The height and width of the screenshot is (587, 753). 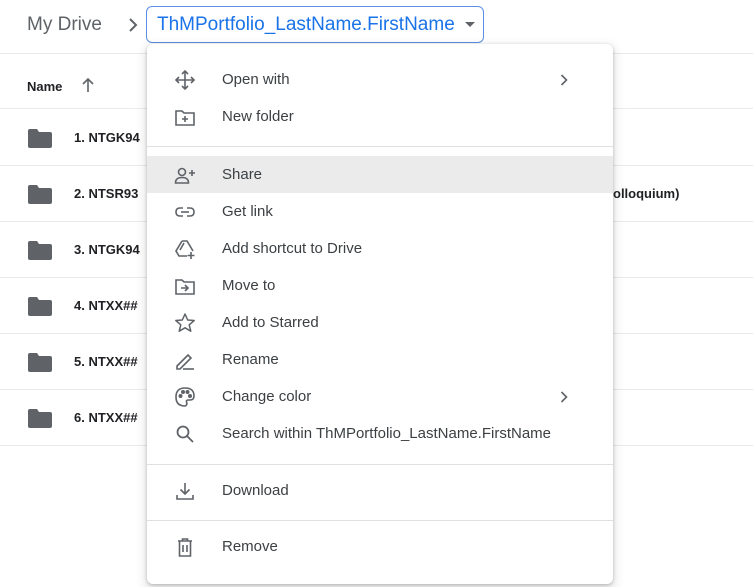 I want to click on share-person-add-icon, so click(x=185, y=175).